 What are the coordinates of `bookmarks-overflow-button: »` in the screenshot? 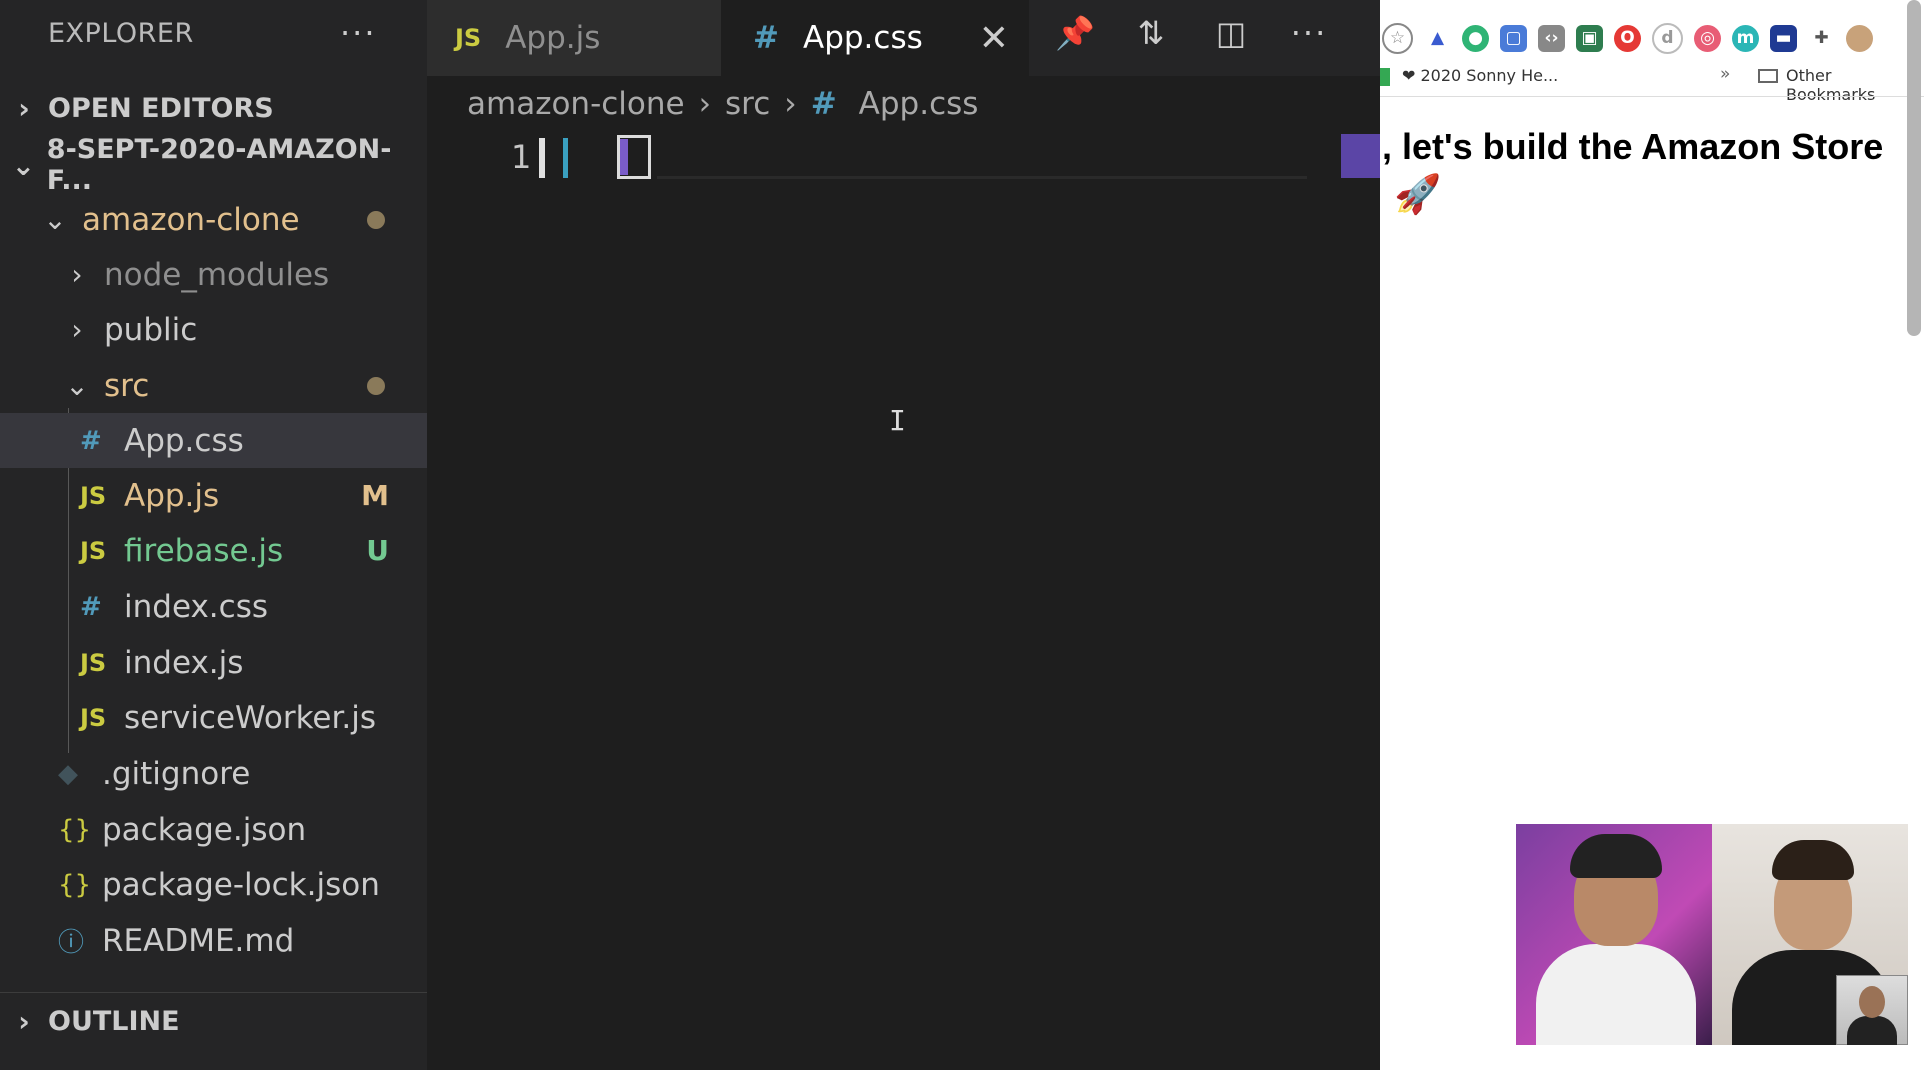 It's located at (1725, 74).